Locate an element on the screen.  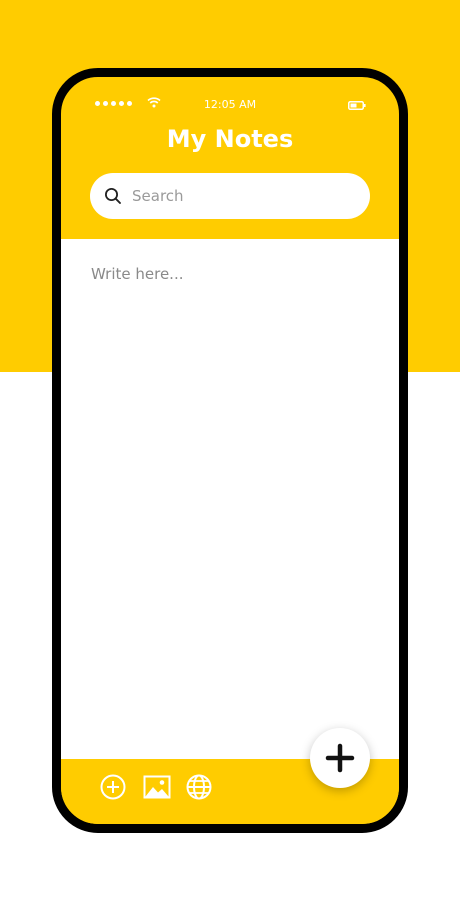
search-icon is located at coordinates (113, 196).